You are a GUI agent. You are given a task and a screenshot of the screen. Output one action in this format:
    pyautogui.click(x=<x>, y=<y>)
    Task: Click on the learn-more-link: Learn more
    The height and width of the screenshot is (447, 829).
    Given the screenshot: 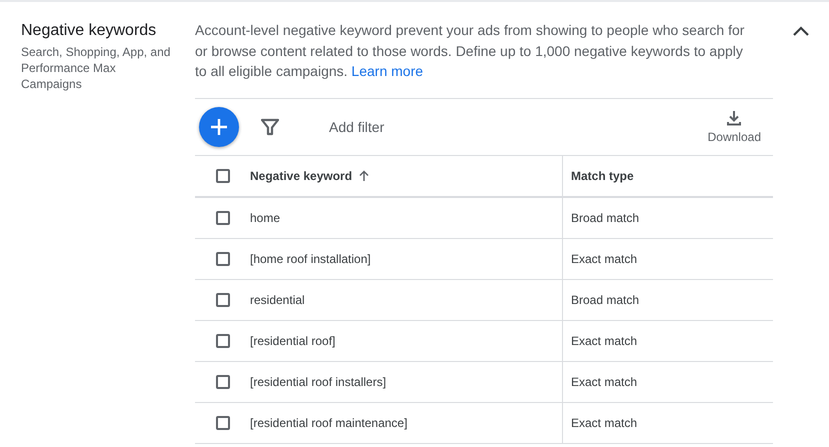 What is the action you would take?
    pyautogui.click(x=387, y=71)
    